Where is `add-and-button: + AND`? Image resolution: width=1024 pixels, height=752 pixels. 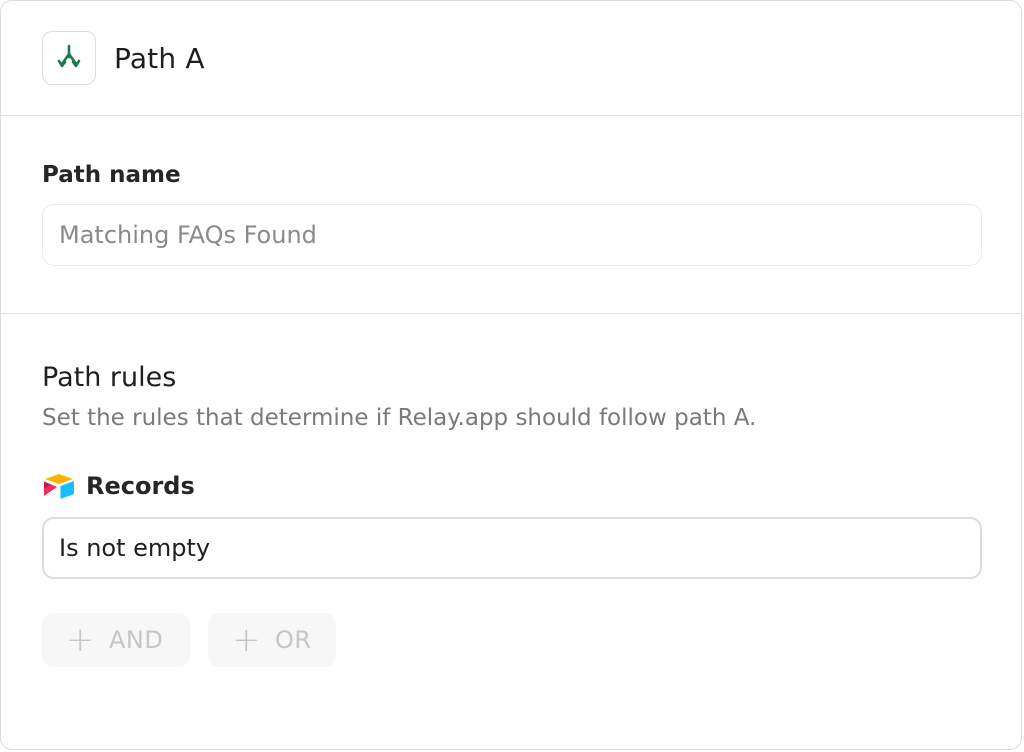
add-and-button: + AND is located at coordinates (116, 640).